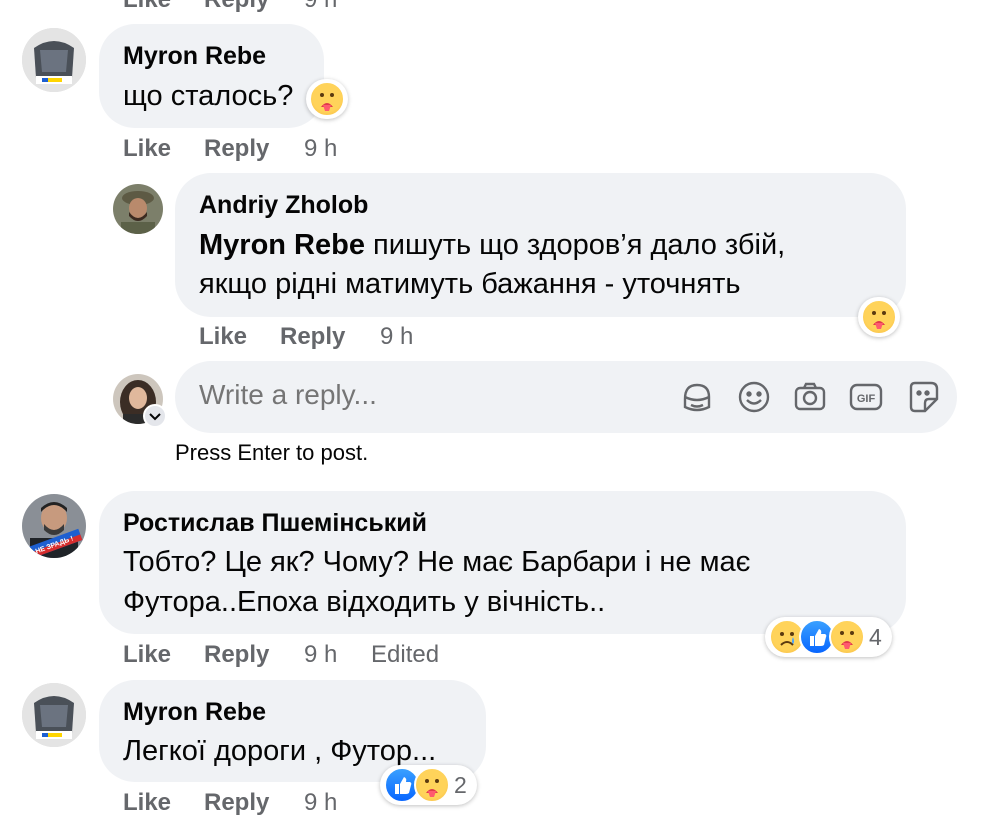 The image size is (984, 818). What do you see at coordinates (923, 397) in the screenshot?
I see `sticker-icon` at bounding box center [923, 397].